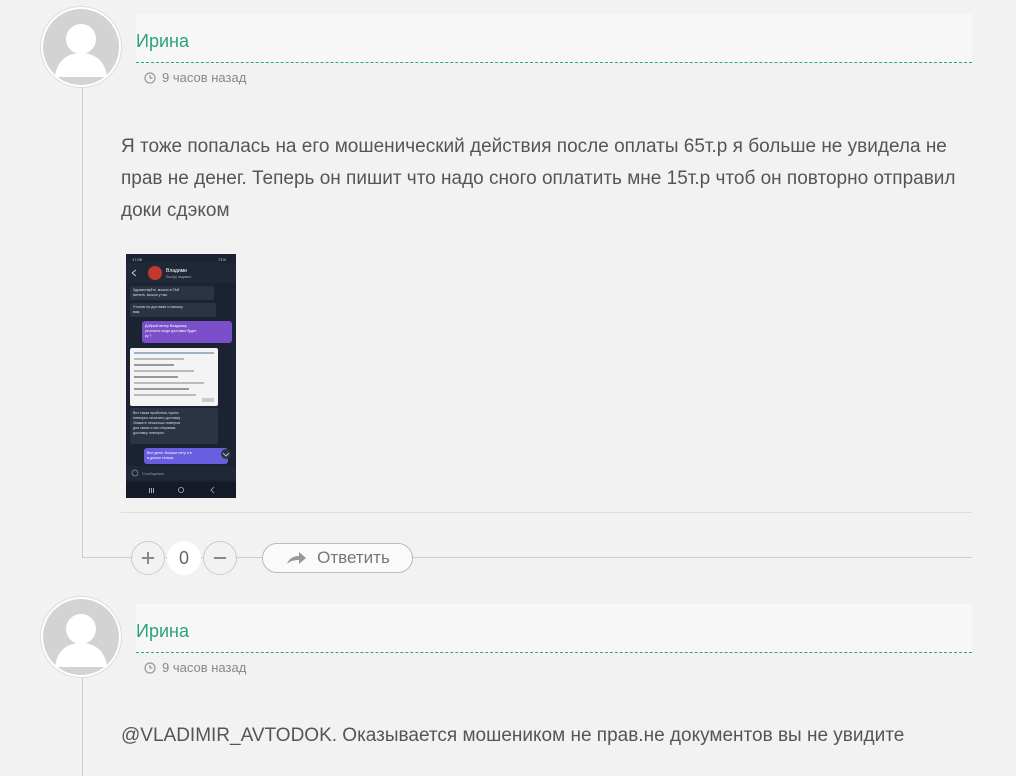 Image resolution: width=1016 pixels, height=776 pixels. What do you see at coordinates (156, 290) in the screenshot?
I see `svg-text: Здравствуйте, можно в ГАИ` at bounding box center [156, 290].